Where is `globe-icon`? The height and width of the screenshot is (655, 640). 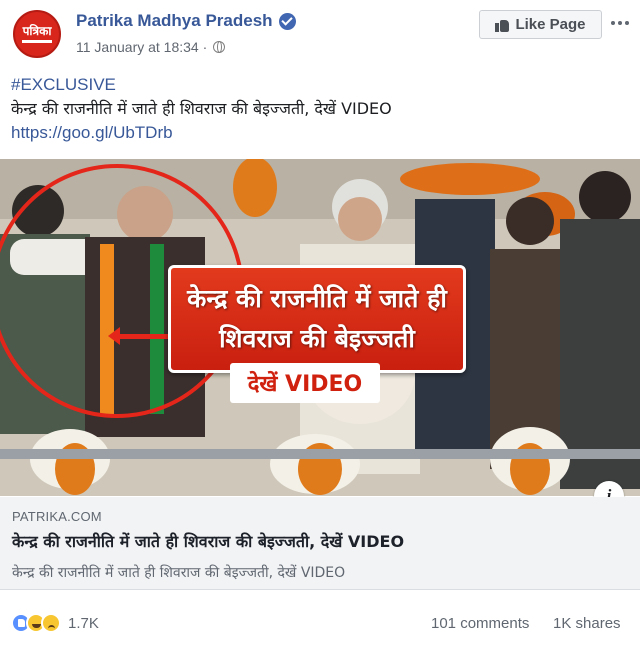 globe-icon is located at coordinates (219, 47).